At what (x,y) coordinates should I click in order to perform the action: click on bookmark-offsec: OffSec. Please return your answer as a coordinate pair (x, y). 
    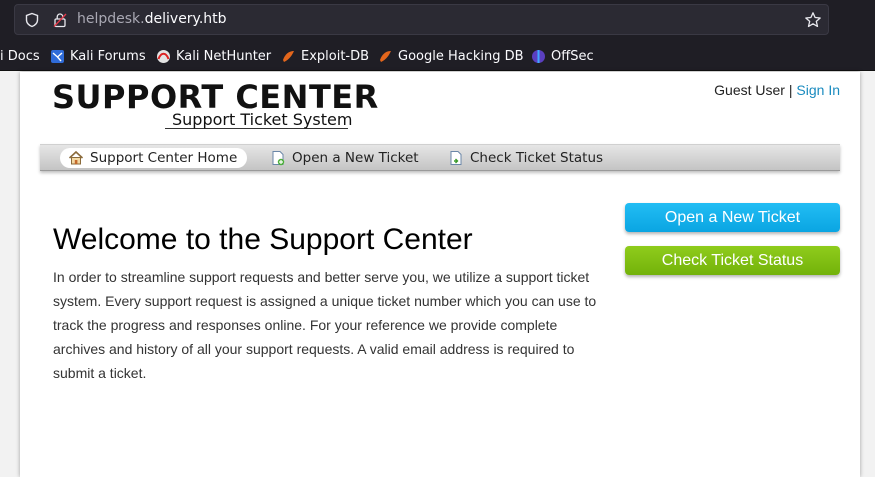
    Looking at the image, I should click on (562, 56).